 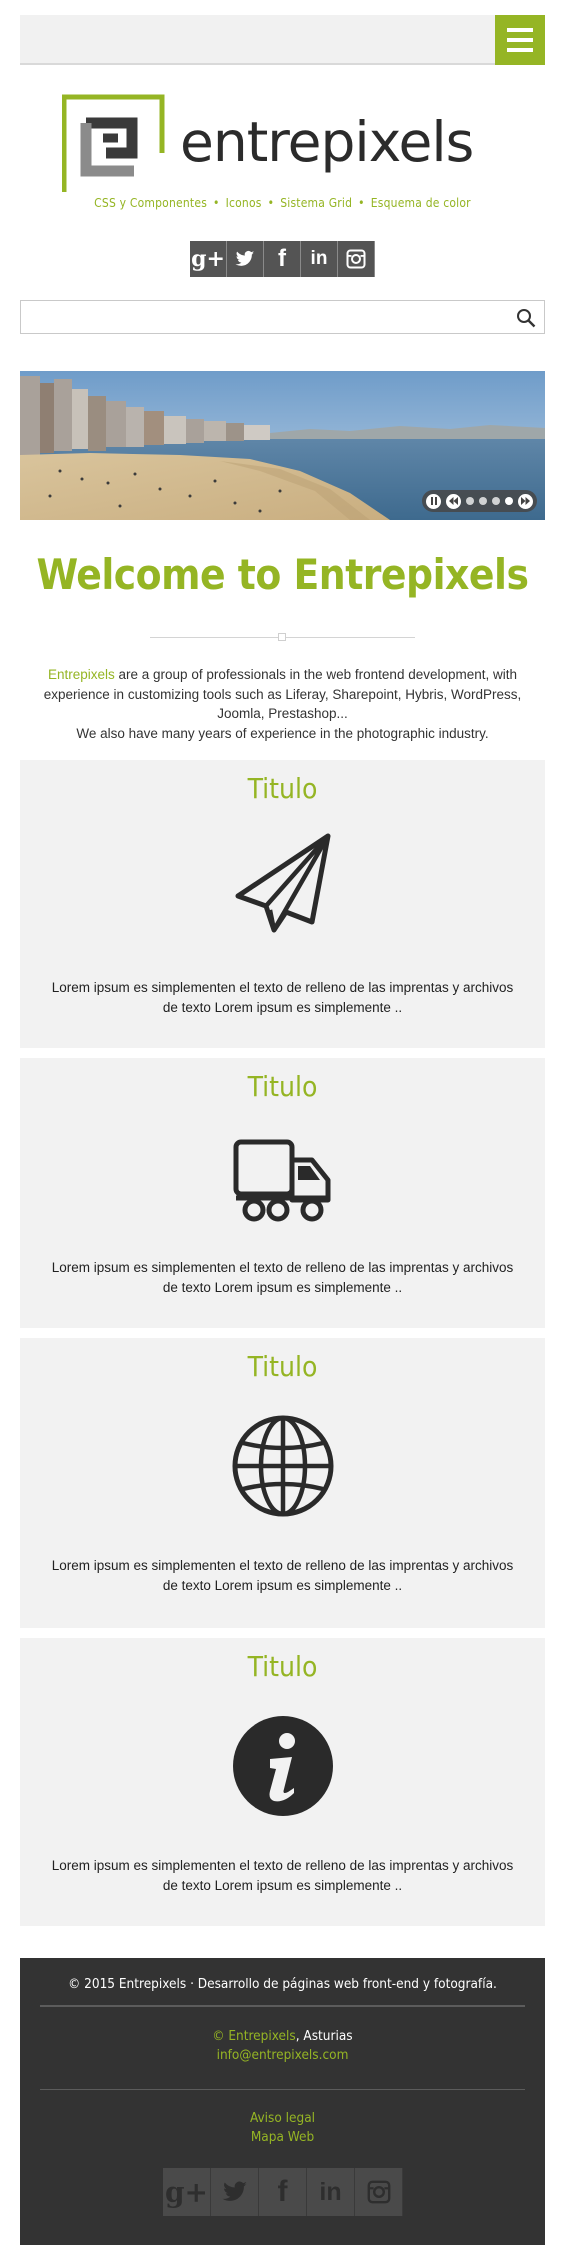 I want to click on info-icon, so click(x=283, y=1766).